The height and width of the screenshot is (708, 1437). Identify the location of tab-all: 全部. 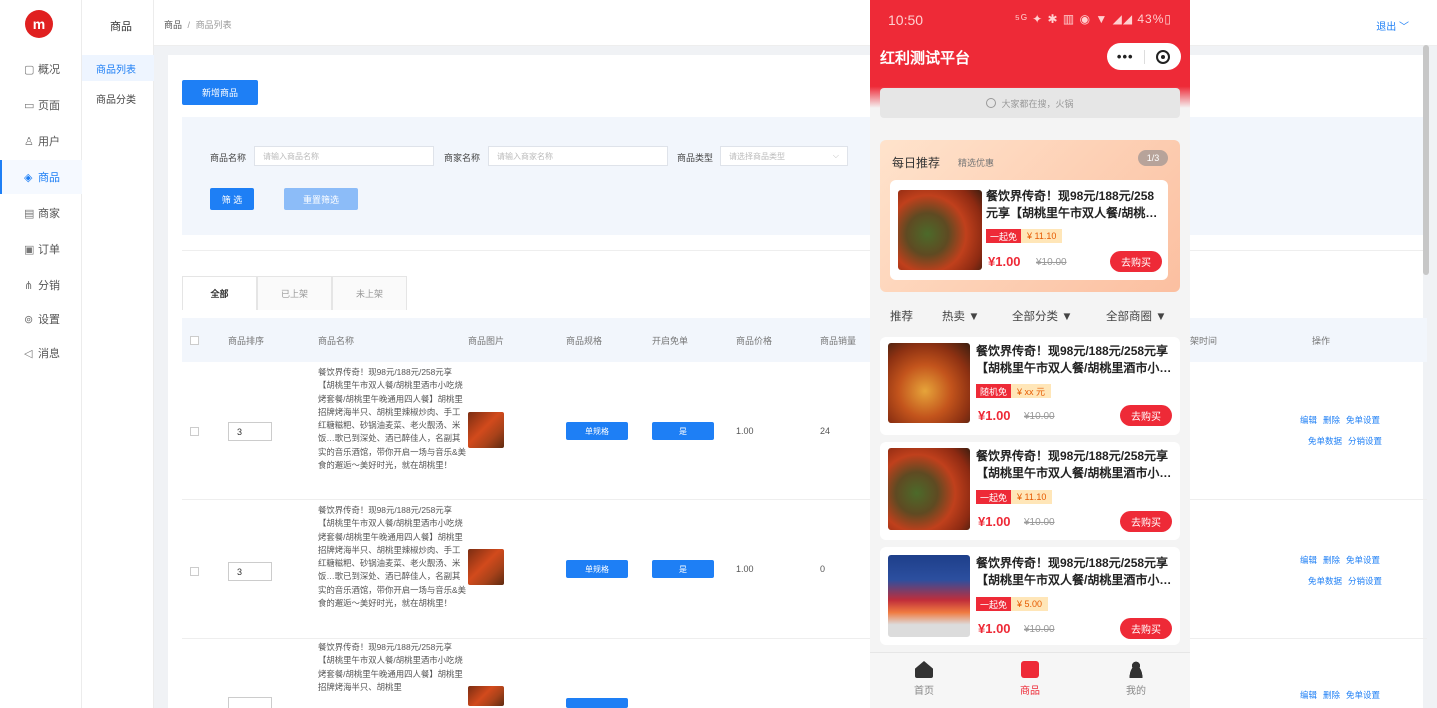
(219, 293).